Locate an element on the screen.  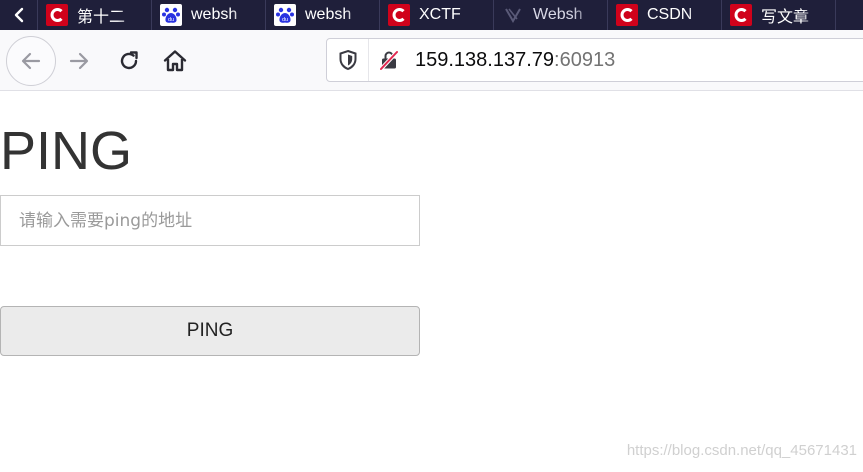
browser-tab: XCTF is located at coordinates (437, 15).